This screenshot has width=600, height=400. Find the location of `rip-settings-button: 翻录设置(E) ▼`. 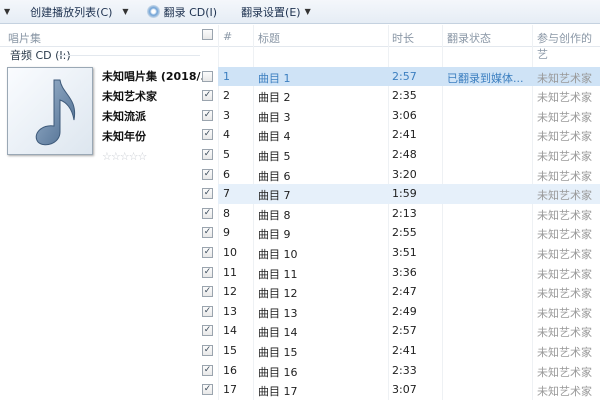

rip-settings-button: 翻录设置(E) ▼ is located at coordinates (276, 12).